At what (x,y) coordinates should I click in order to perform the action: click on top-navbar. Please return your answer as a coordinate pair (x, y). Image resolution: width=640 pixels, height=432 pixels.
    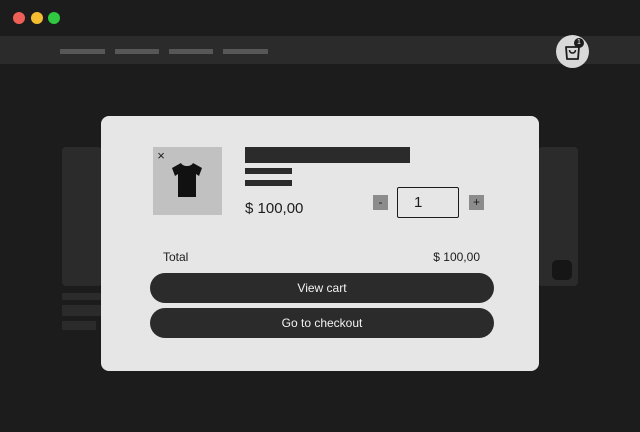
    Looking at the image, I should click on (320, 50).